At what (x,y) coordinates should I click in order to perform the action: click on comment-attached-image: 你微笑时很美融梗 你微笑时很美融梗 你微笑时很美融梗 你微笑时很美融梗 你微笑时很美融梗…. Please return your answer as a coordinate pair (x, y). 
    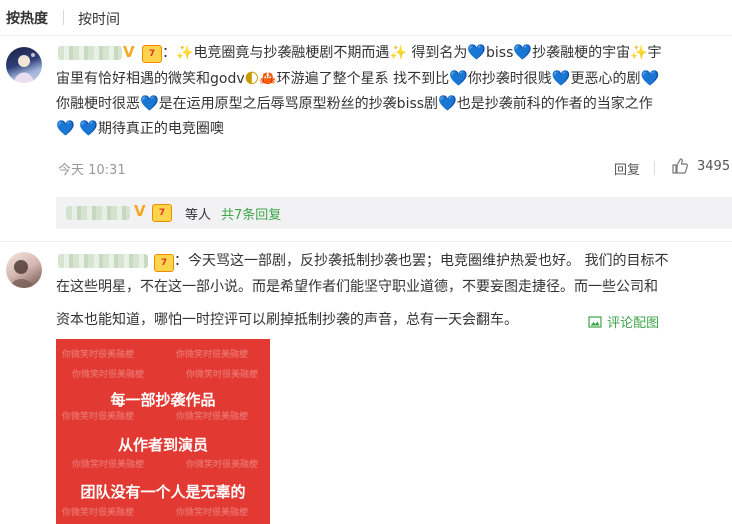
    Looking at the image, I should click on (163, 431).